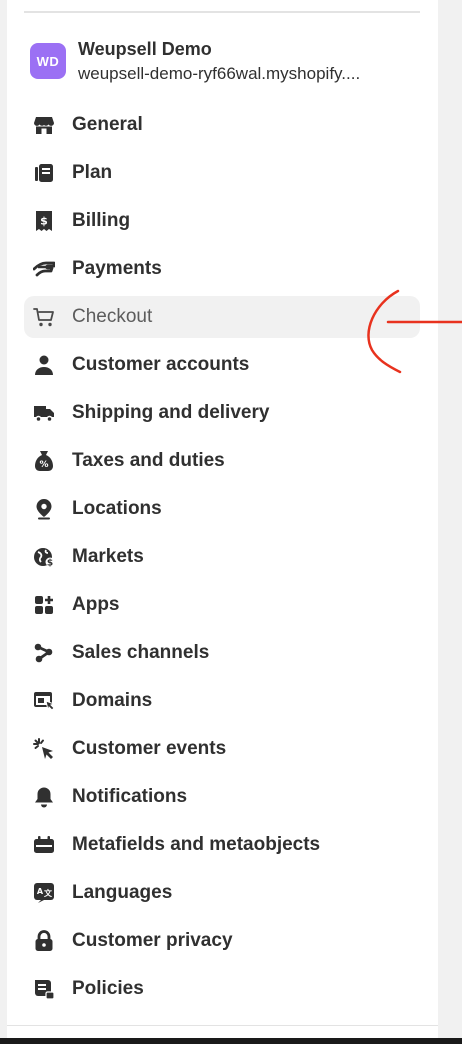 The height and width of the screenshot is (1044, 462). What do you see at coordinates (92, 172) in the screenshot?
I see `nav-item-label: Plan` at bounding box center [92, 172].